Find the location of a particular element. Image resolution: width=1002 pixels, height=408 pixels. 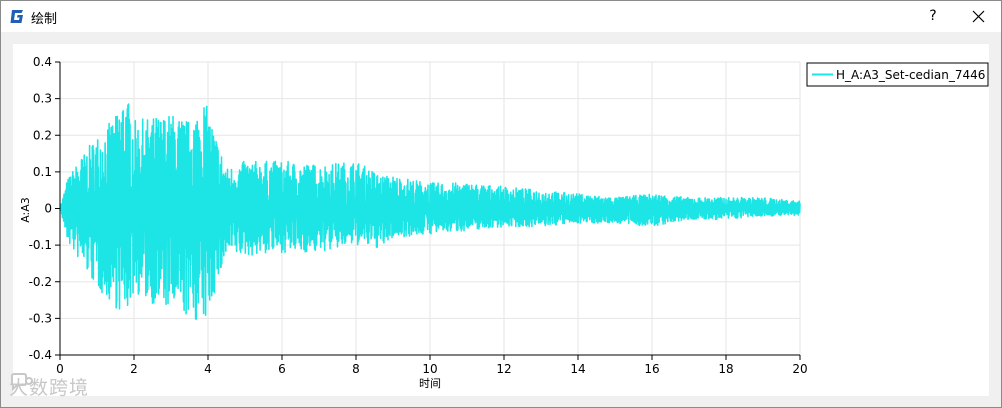

watermark: 大数跨境 is located at coordinates (49, 386).